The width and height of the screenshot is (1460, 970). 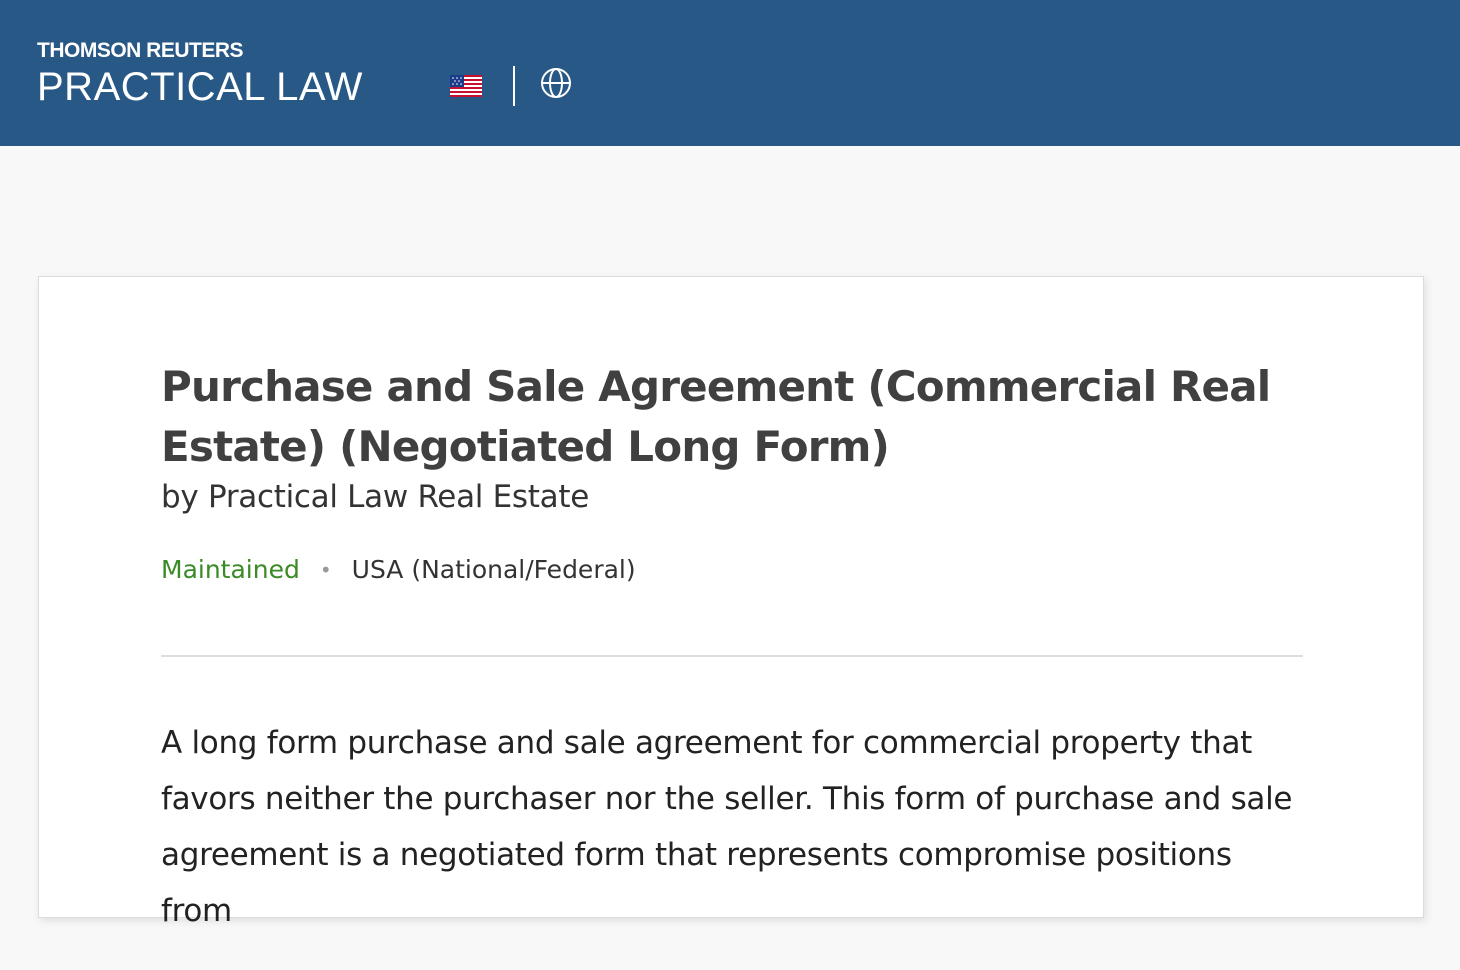 I want to click on globe-icon, so click(x=556, y=83).